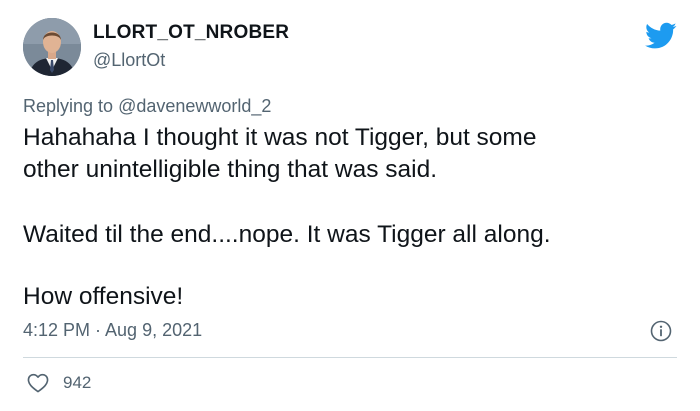 This screenshot has height=411, width=700. I want to click on tweet-text-paragraph-3: How offensive!, so click(103, 296).